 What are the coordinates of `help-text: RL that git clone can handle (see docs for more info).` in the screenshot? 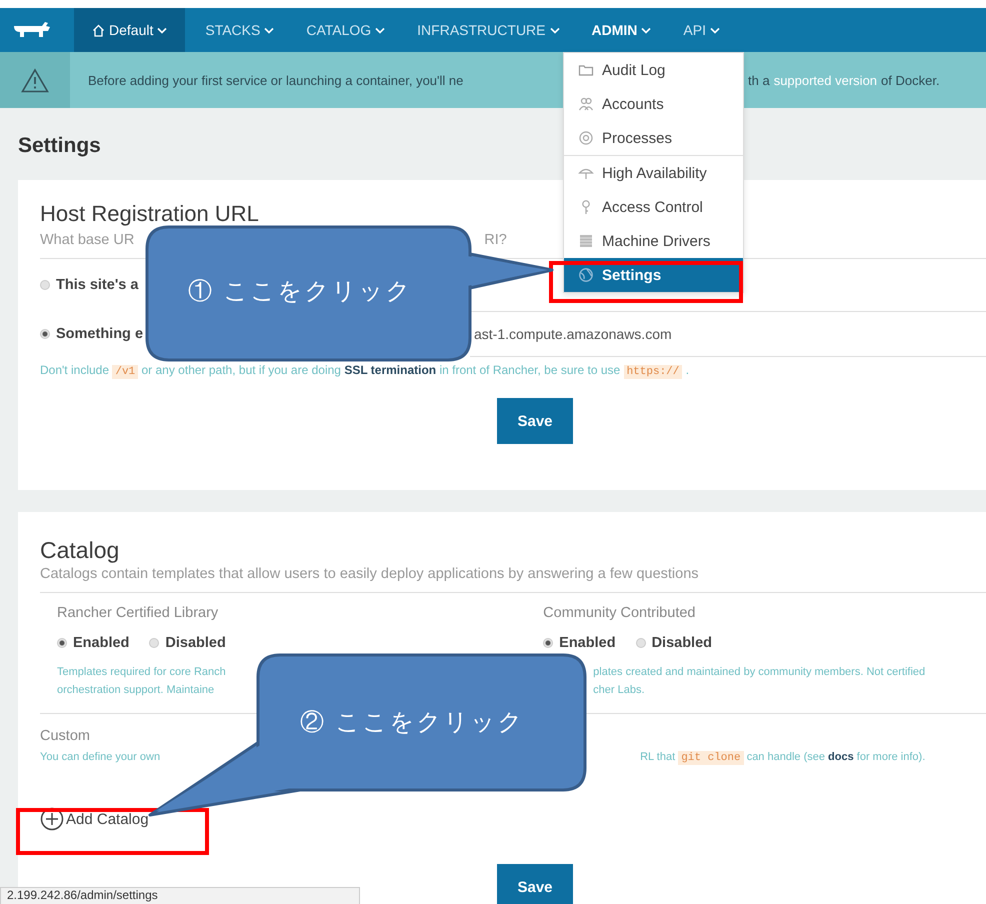 It's located at (783, 758).